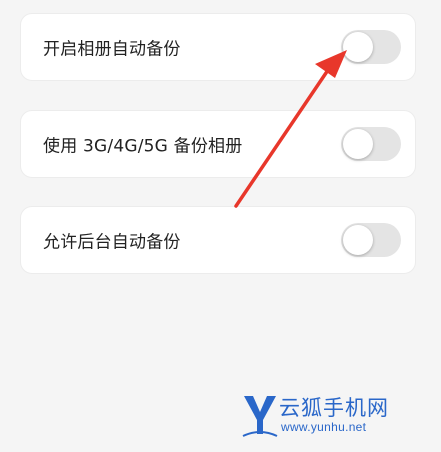 This screenshot has height=452, width=441. I want to click on background-backup-toggle, so click(371, 240).